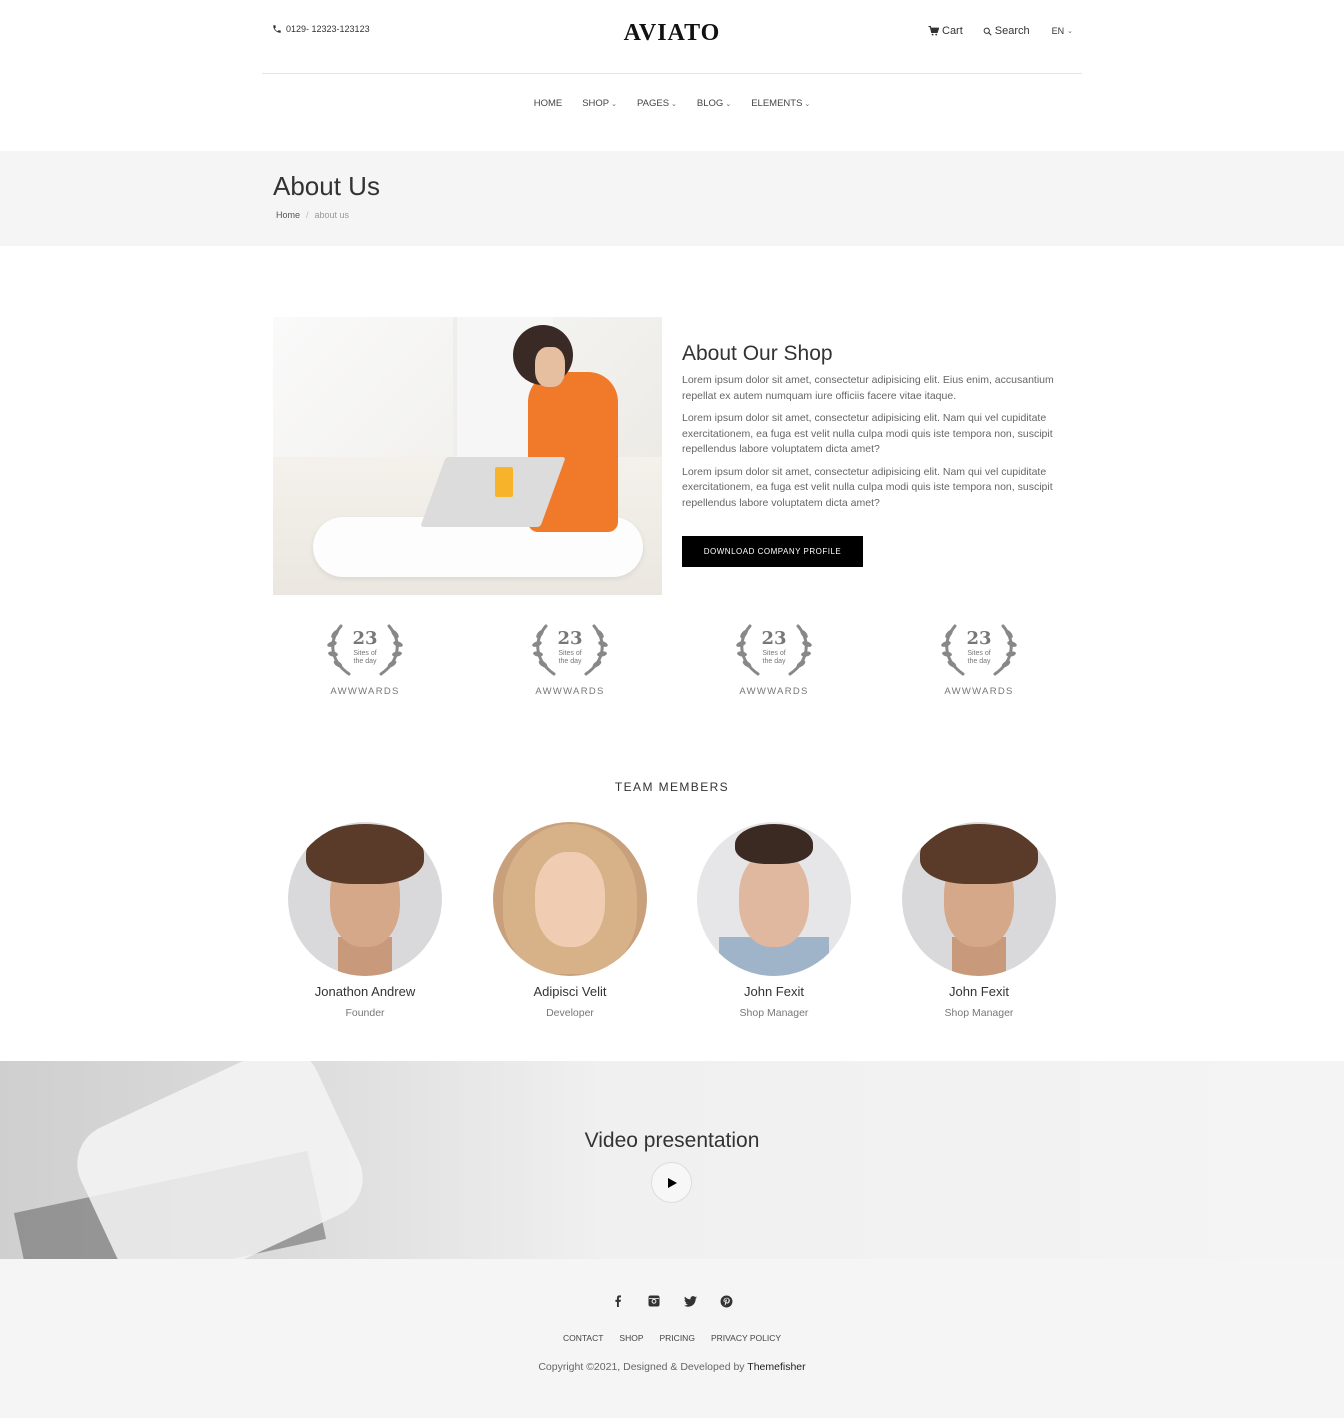 The height and width of the screenshot is (1418, 1344). I want to click on facebook-icon, so click(618, 1301).